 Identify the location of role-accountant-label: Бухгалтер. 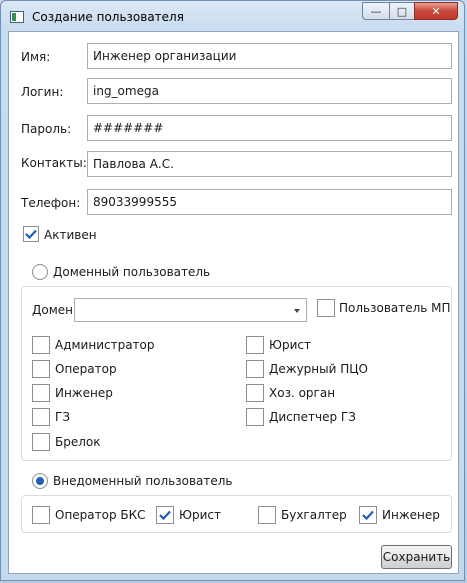
(314, 515).